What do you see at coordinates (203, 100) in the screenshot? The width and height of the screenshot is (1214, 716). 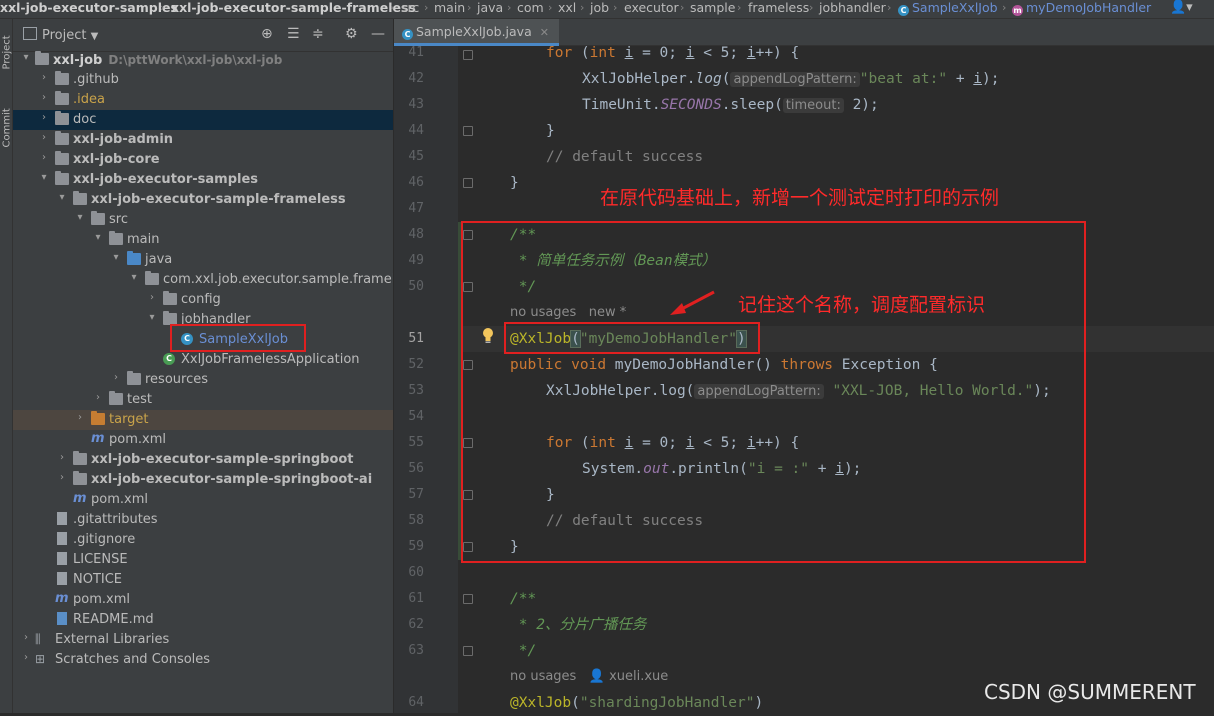 I see `tree-item: › .idea` at bounding box center [203, 100].